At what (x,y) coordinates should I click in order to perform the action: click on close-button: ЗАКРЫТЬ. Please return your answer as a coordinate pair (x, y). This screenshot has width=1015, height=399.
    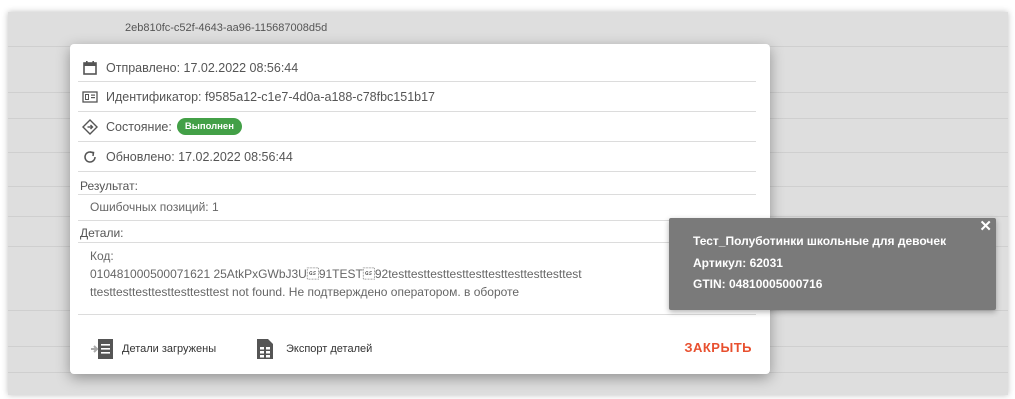
    Looking at the image, I should click on (718, 347).